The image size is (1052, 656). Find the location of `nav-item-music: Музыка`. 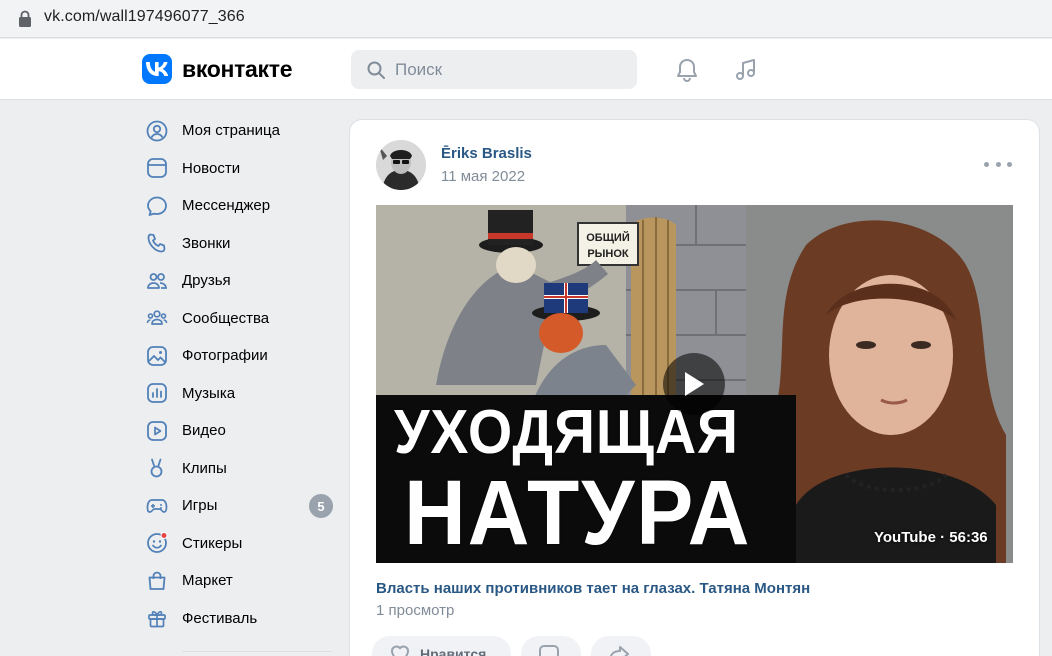

nav-item-music: Музыка is located at coordinates (240, 394).